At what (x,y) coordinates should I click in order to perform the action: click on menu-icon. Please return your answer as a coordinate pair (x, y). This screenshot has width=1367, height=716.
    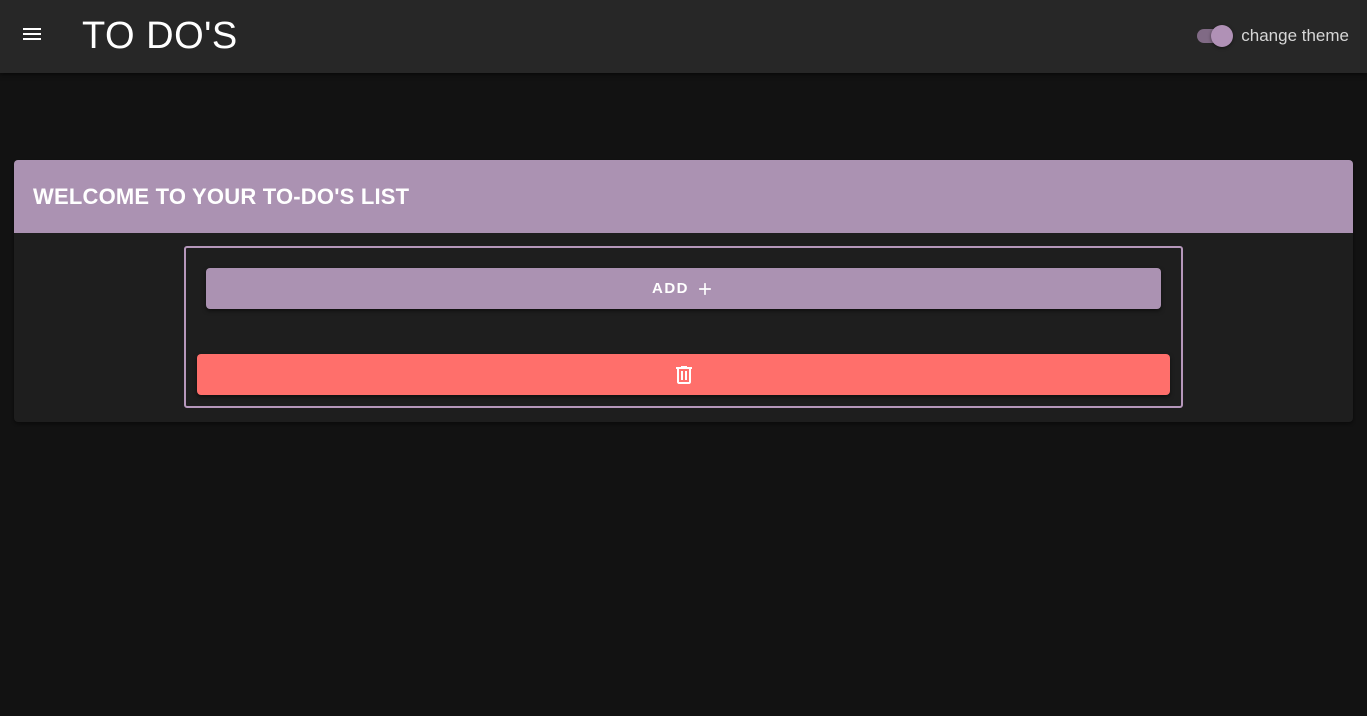
    Looking at the image, I should click on (32, 36).